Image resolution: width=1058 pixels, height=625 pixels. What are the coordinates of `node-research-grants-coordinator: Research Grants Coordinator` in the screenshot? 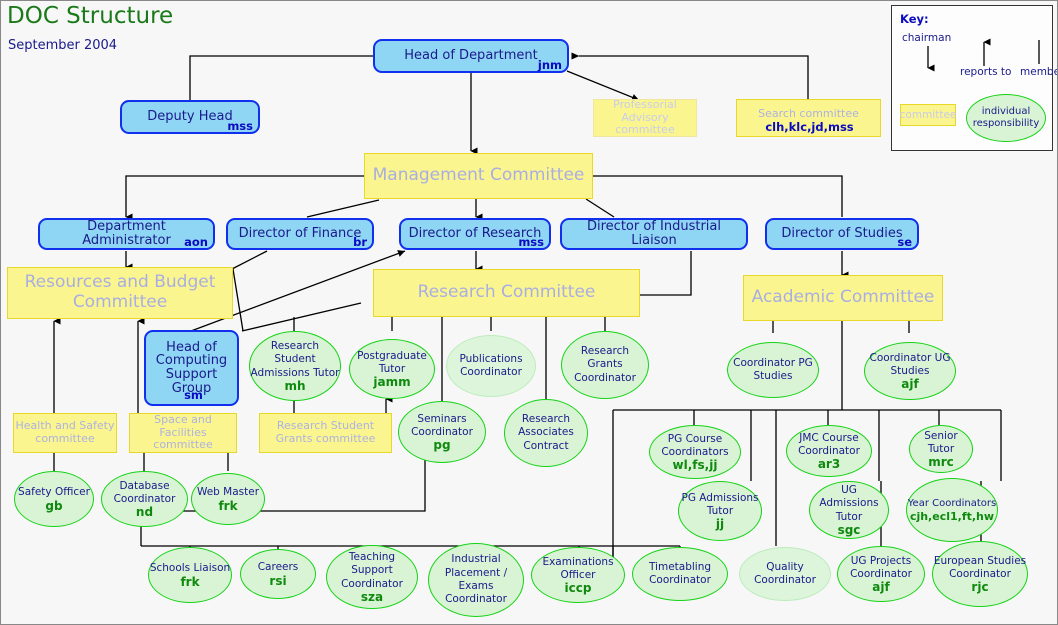 It's located at (605, 365).